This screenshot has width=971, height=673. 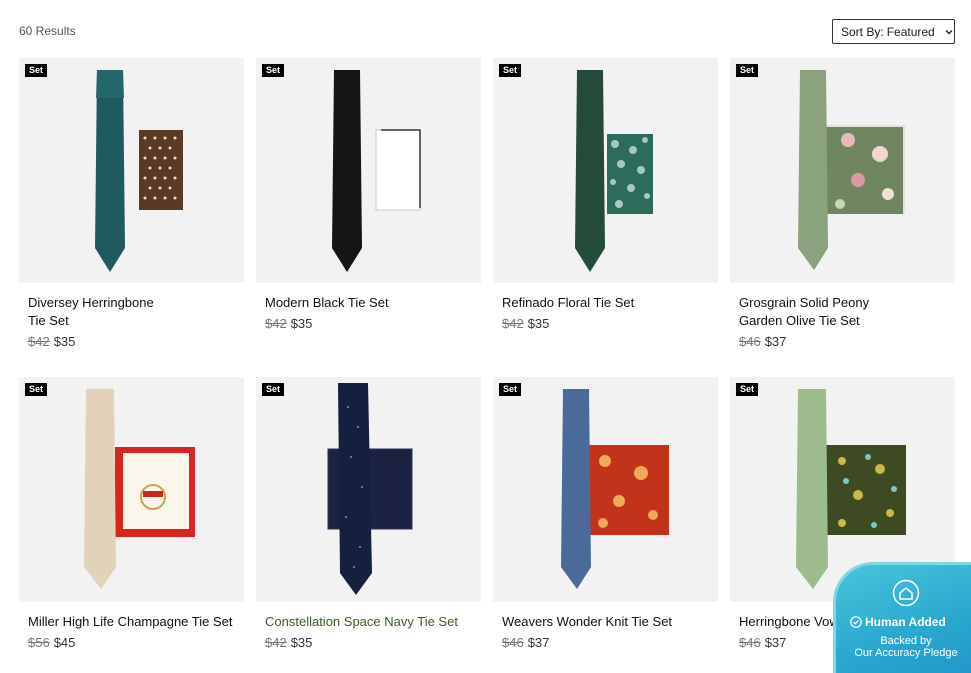 I want to click on product-card: Set Modern Black Tie Set $42 $35, so click(x=368, y=194).